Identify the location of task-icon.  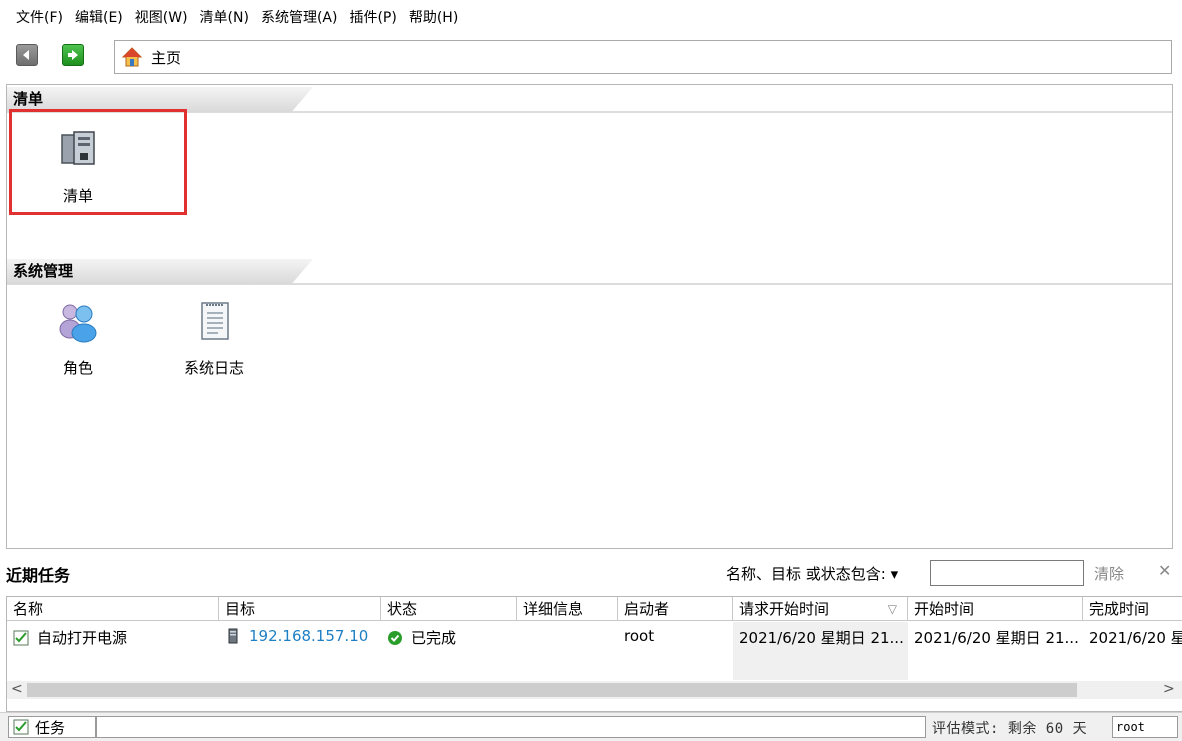
(21, 638).